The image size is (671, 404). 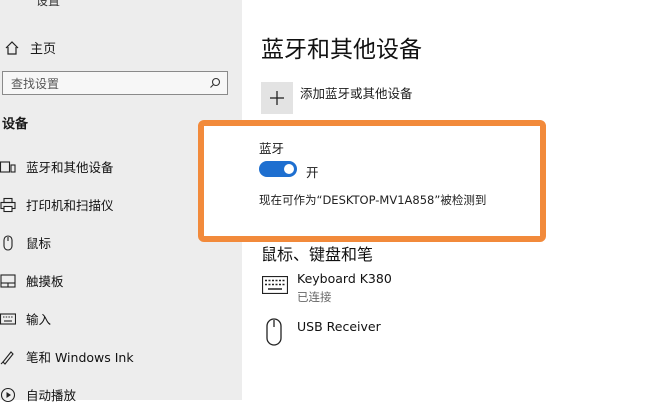 What do you see at coordinates (344, 278) in the screenshot?
I see `device-name: Keyboard K380` at bounding box center [344, 278].